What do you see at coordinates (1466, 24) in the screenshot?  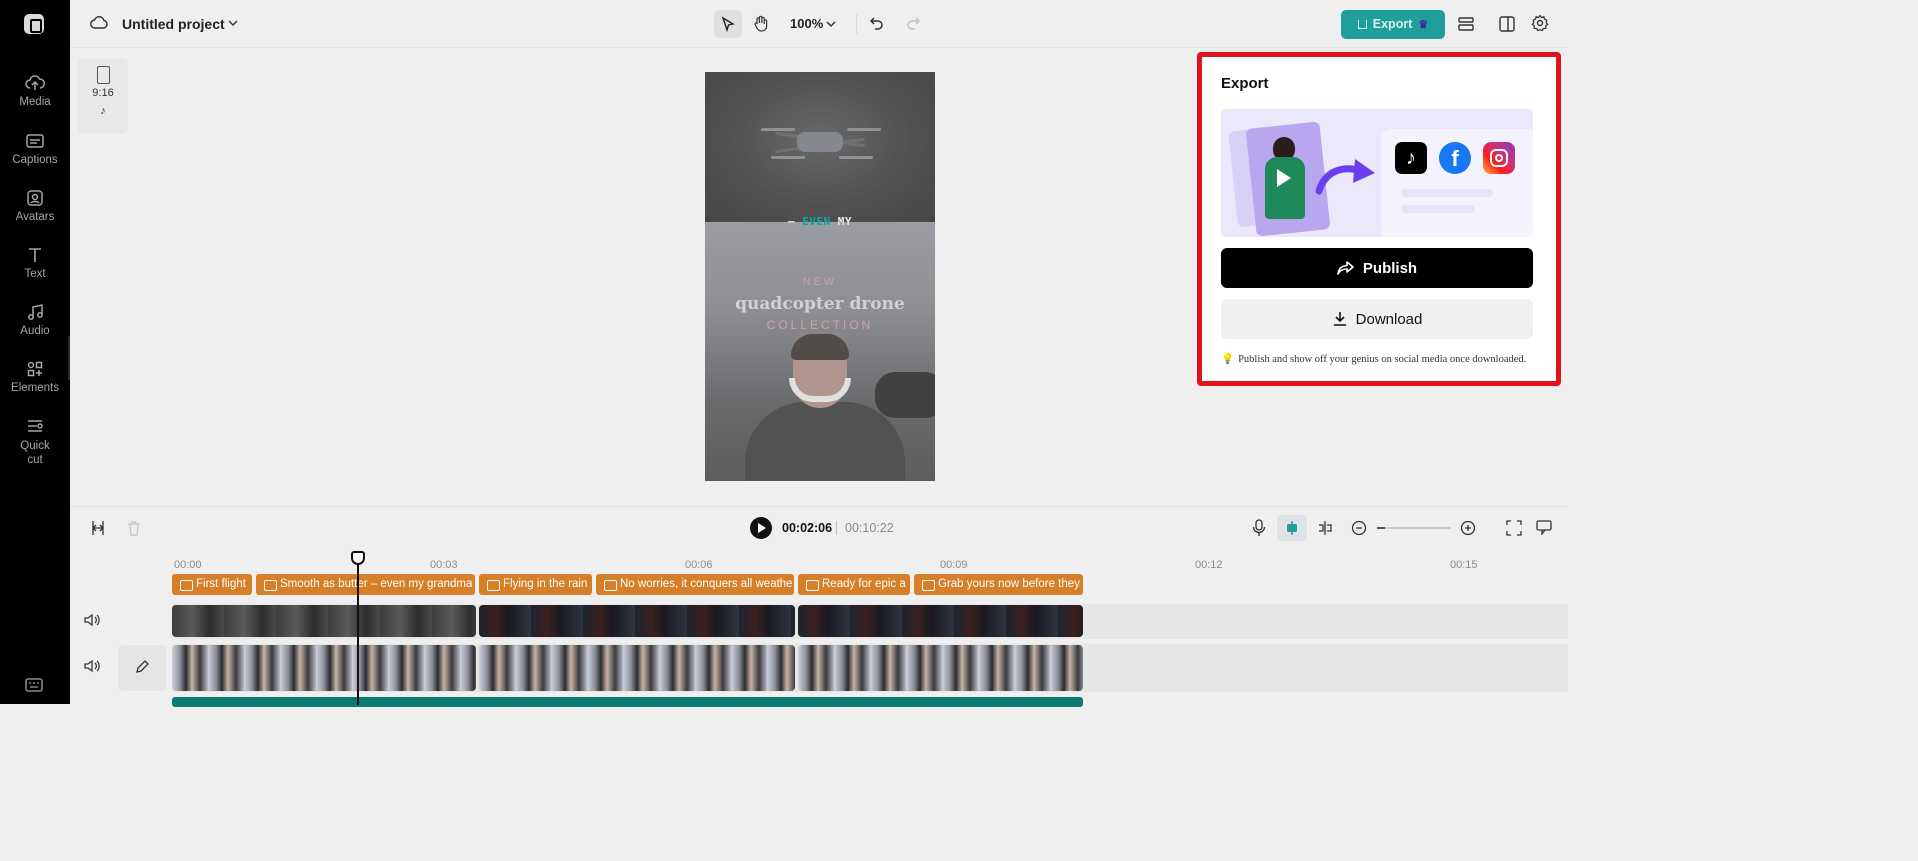 I see `layers-icon` at bounding box center [1466, 24].